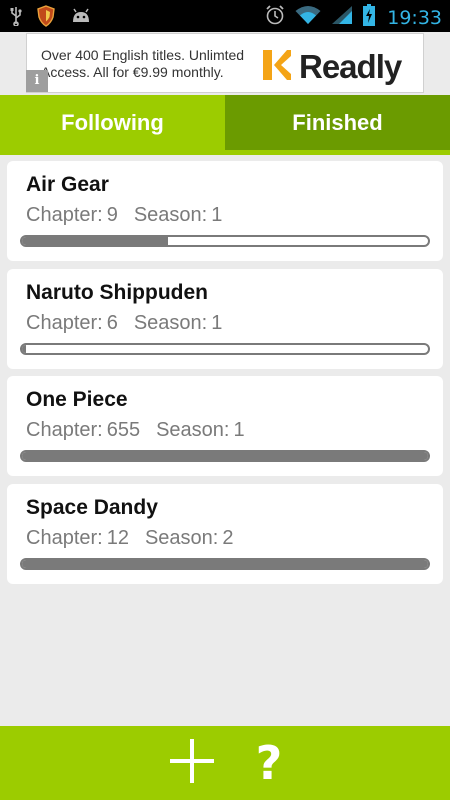 Image resolution: width=450 pixels, height=800 pixels. Describe the element at coordinates (77, 399) in the screenshot. I see `series-title: One Piece` at that location.